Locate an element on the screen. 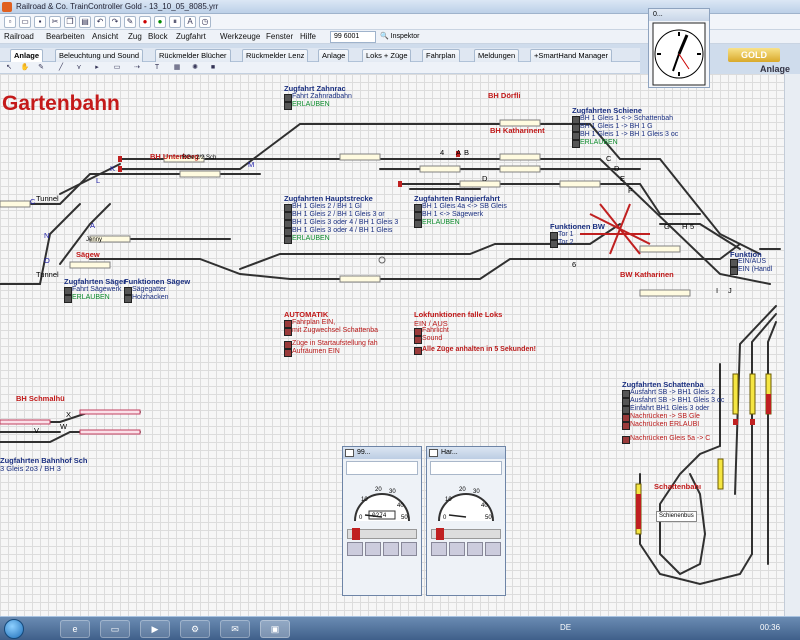 The height and width of the screenshot is (640, 800). haupt-allow: ERLAUBEN is located at coordinates (307, 239).